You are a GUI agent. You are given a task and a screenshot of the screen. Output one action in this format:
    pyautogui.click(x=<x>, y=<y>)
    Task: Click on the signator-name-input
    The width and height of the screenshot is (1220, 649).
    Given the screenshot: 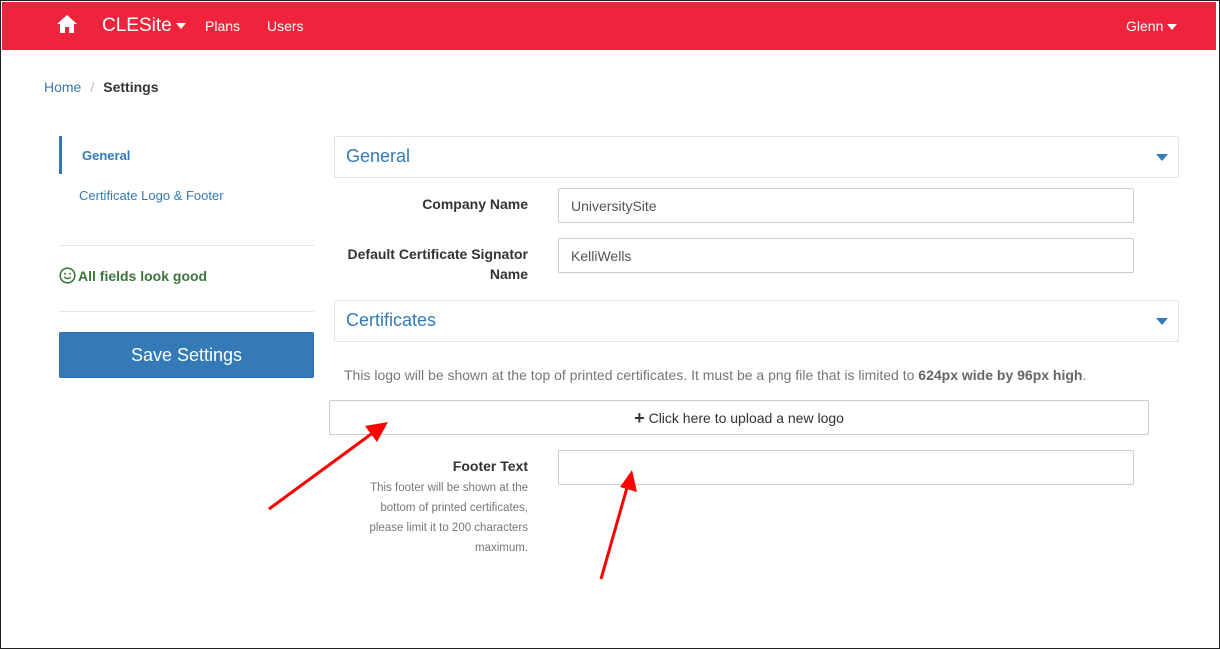 What is the action you would take?
    pyautogui.click(x=846, y=255)
    